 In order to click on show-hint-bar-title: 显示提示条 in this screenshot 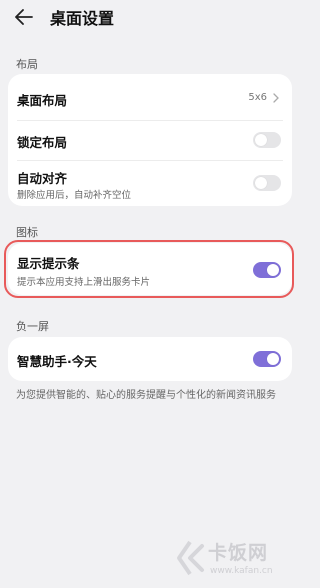, I will do `click(48, 263)`.